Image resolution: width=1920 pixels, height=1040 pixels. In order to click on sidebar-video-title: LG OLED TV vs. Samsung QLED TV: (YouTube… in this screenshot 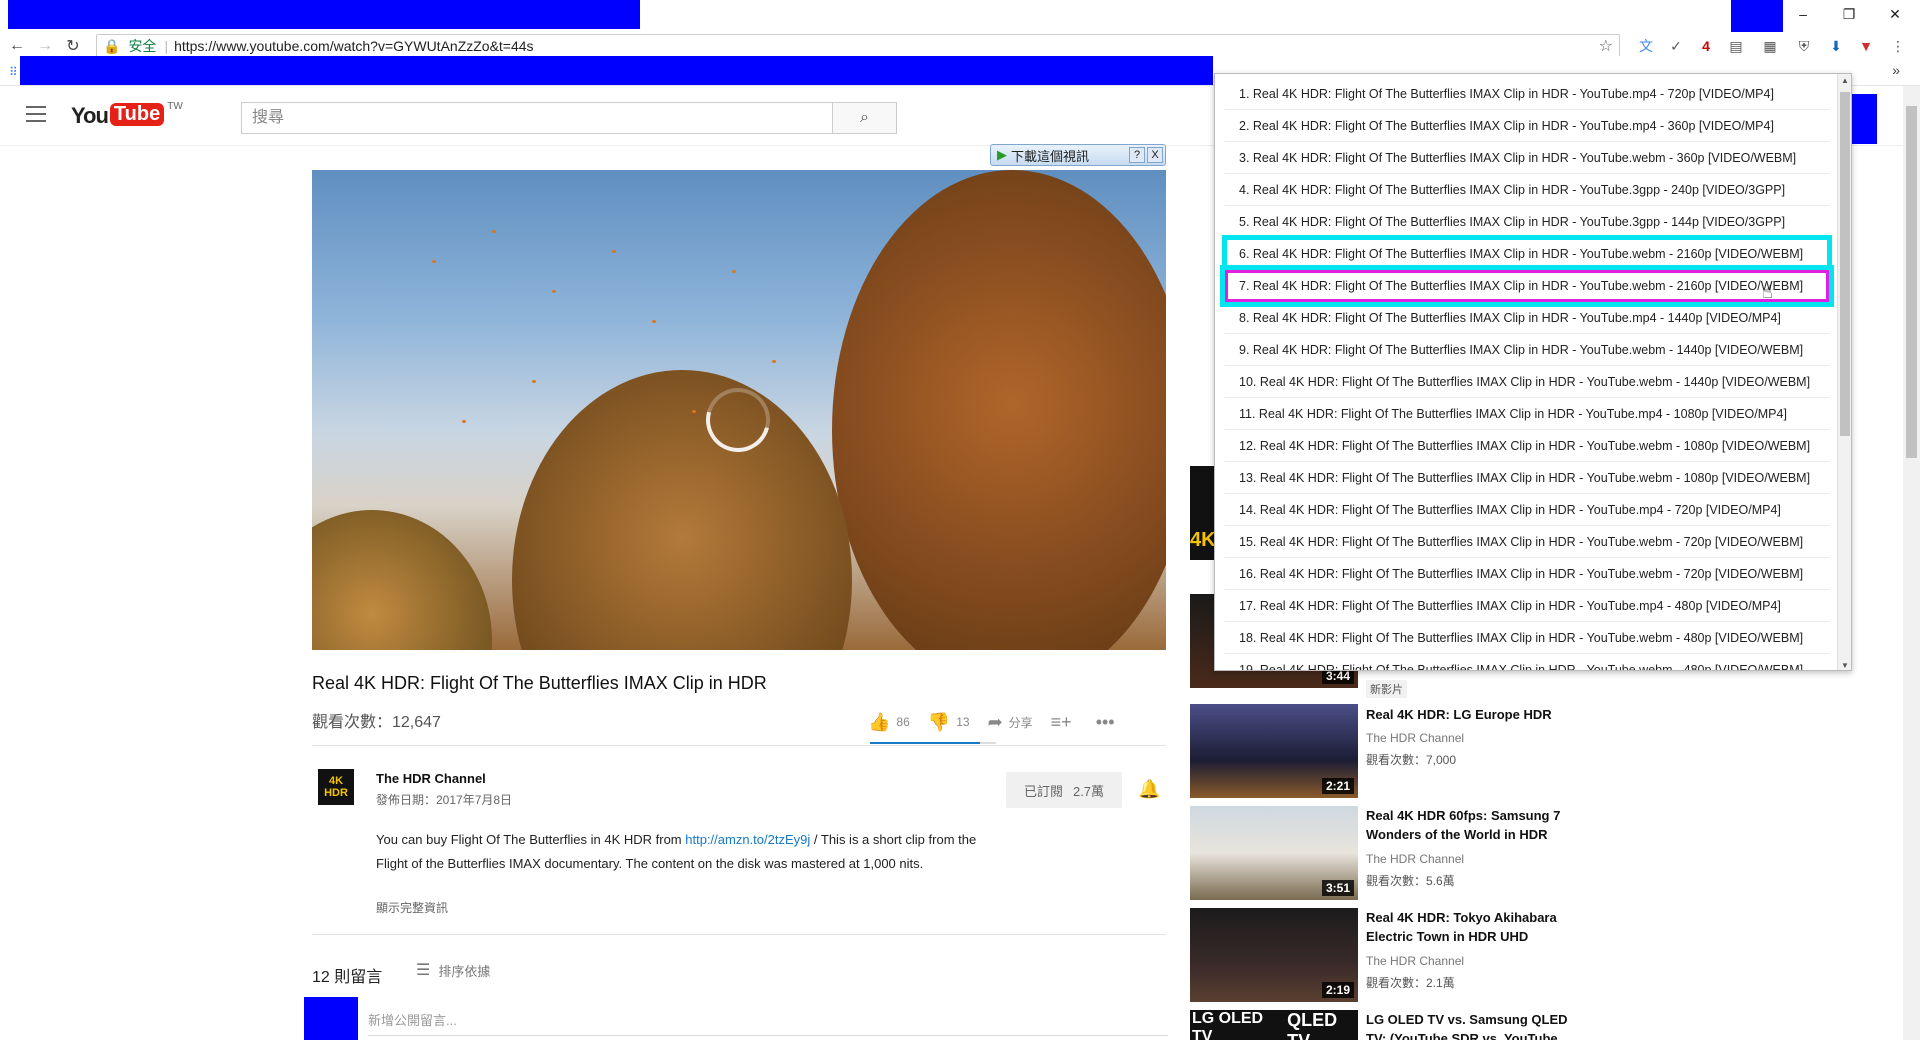, I will do `click(1471, 1025)`.